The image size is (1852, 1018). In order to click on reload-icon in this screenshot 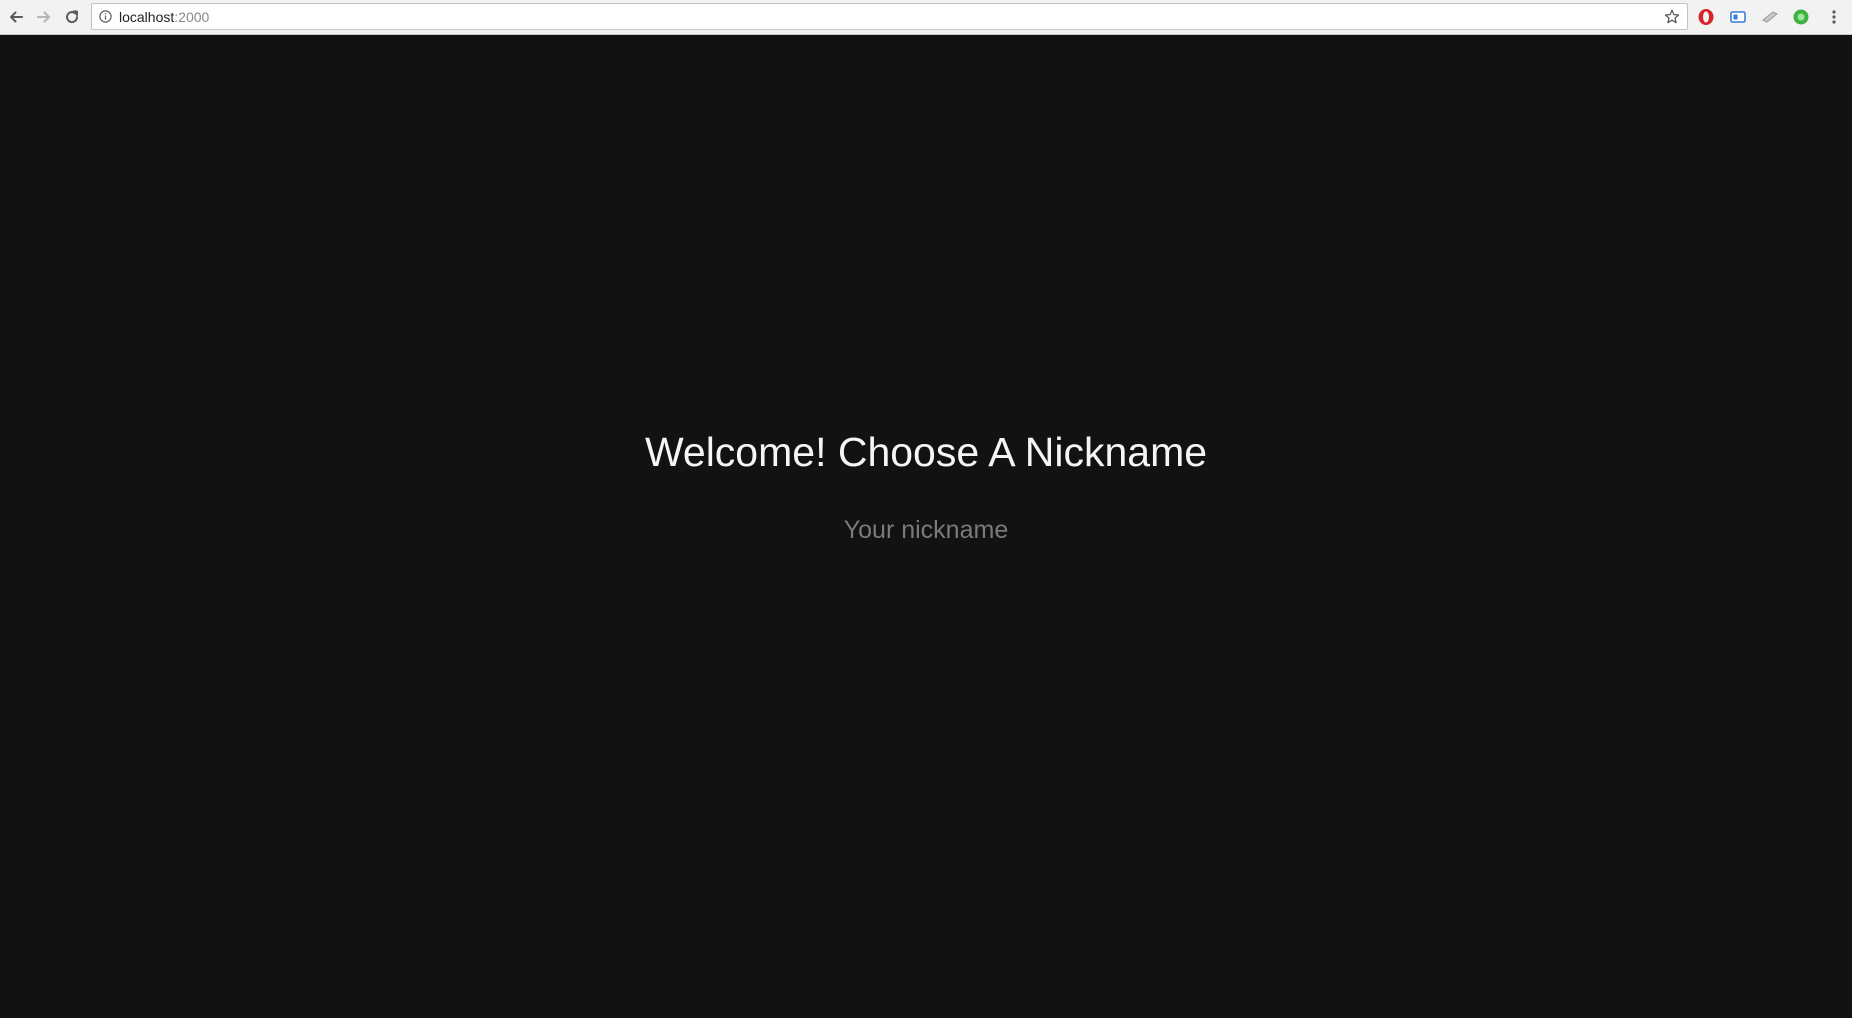, I will do `click(72, 17)`.